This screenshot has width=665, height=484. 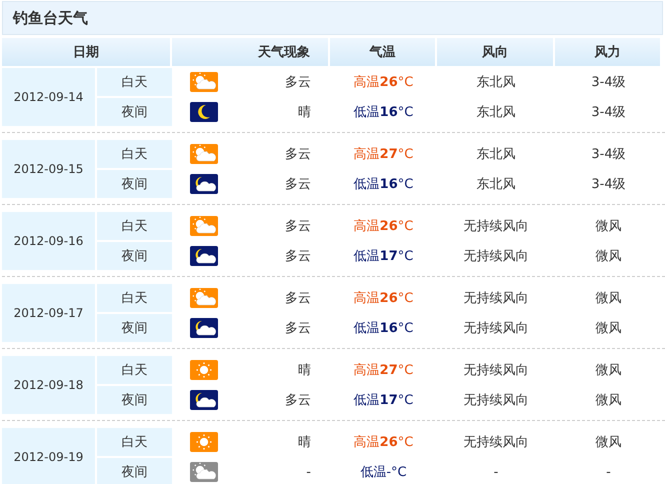 What do you see at coordinates (48, 385) in the screenshot?
I see `date-cell: 2012-09-18` at bounding box center [48, 385].